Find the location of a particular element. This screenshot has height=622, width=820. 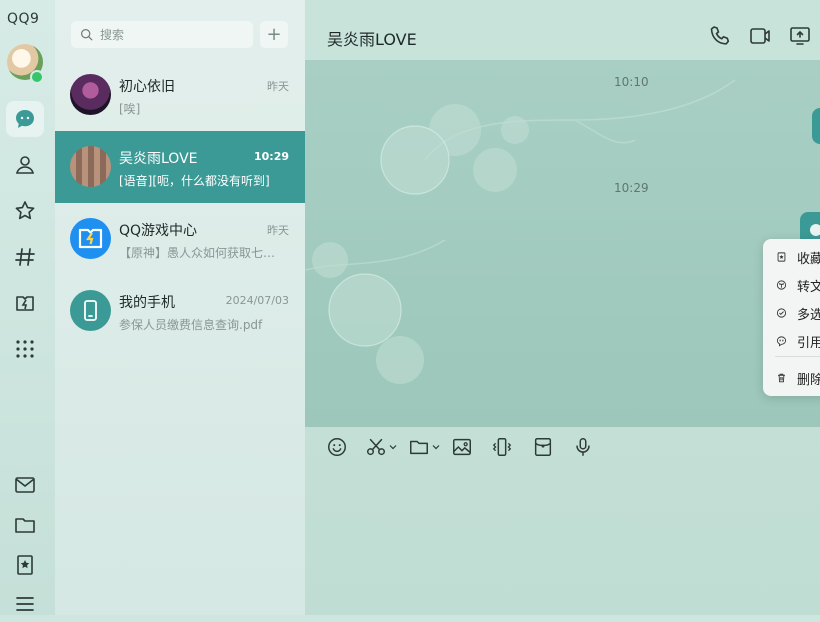

online-status-dot is located at coordinates (37, 77).